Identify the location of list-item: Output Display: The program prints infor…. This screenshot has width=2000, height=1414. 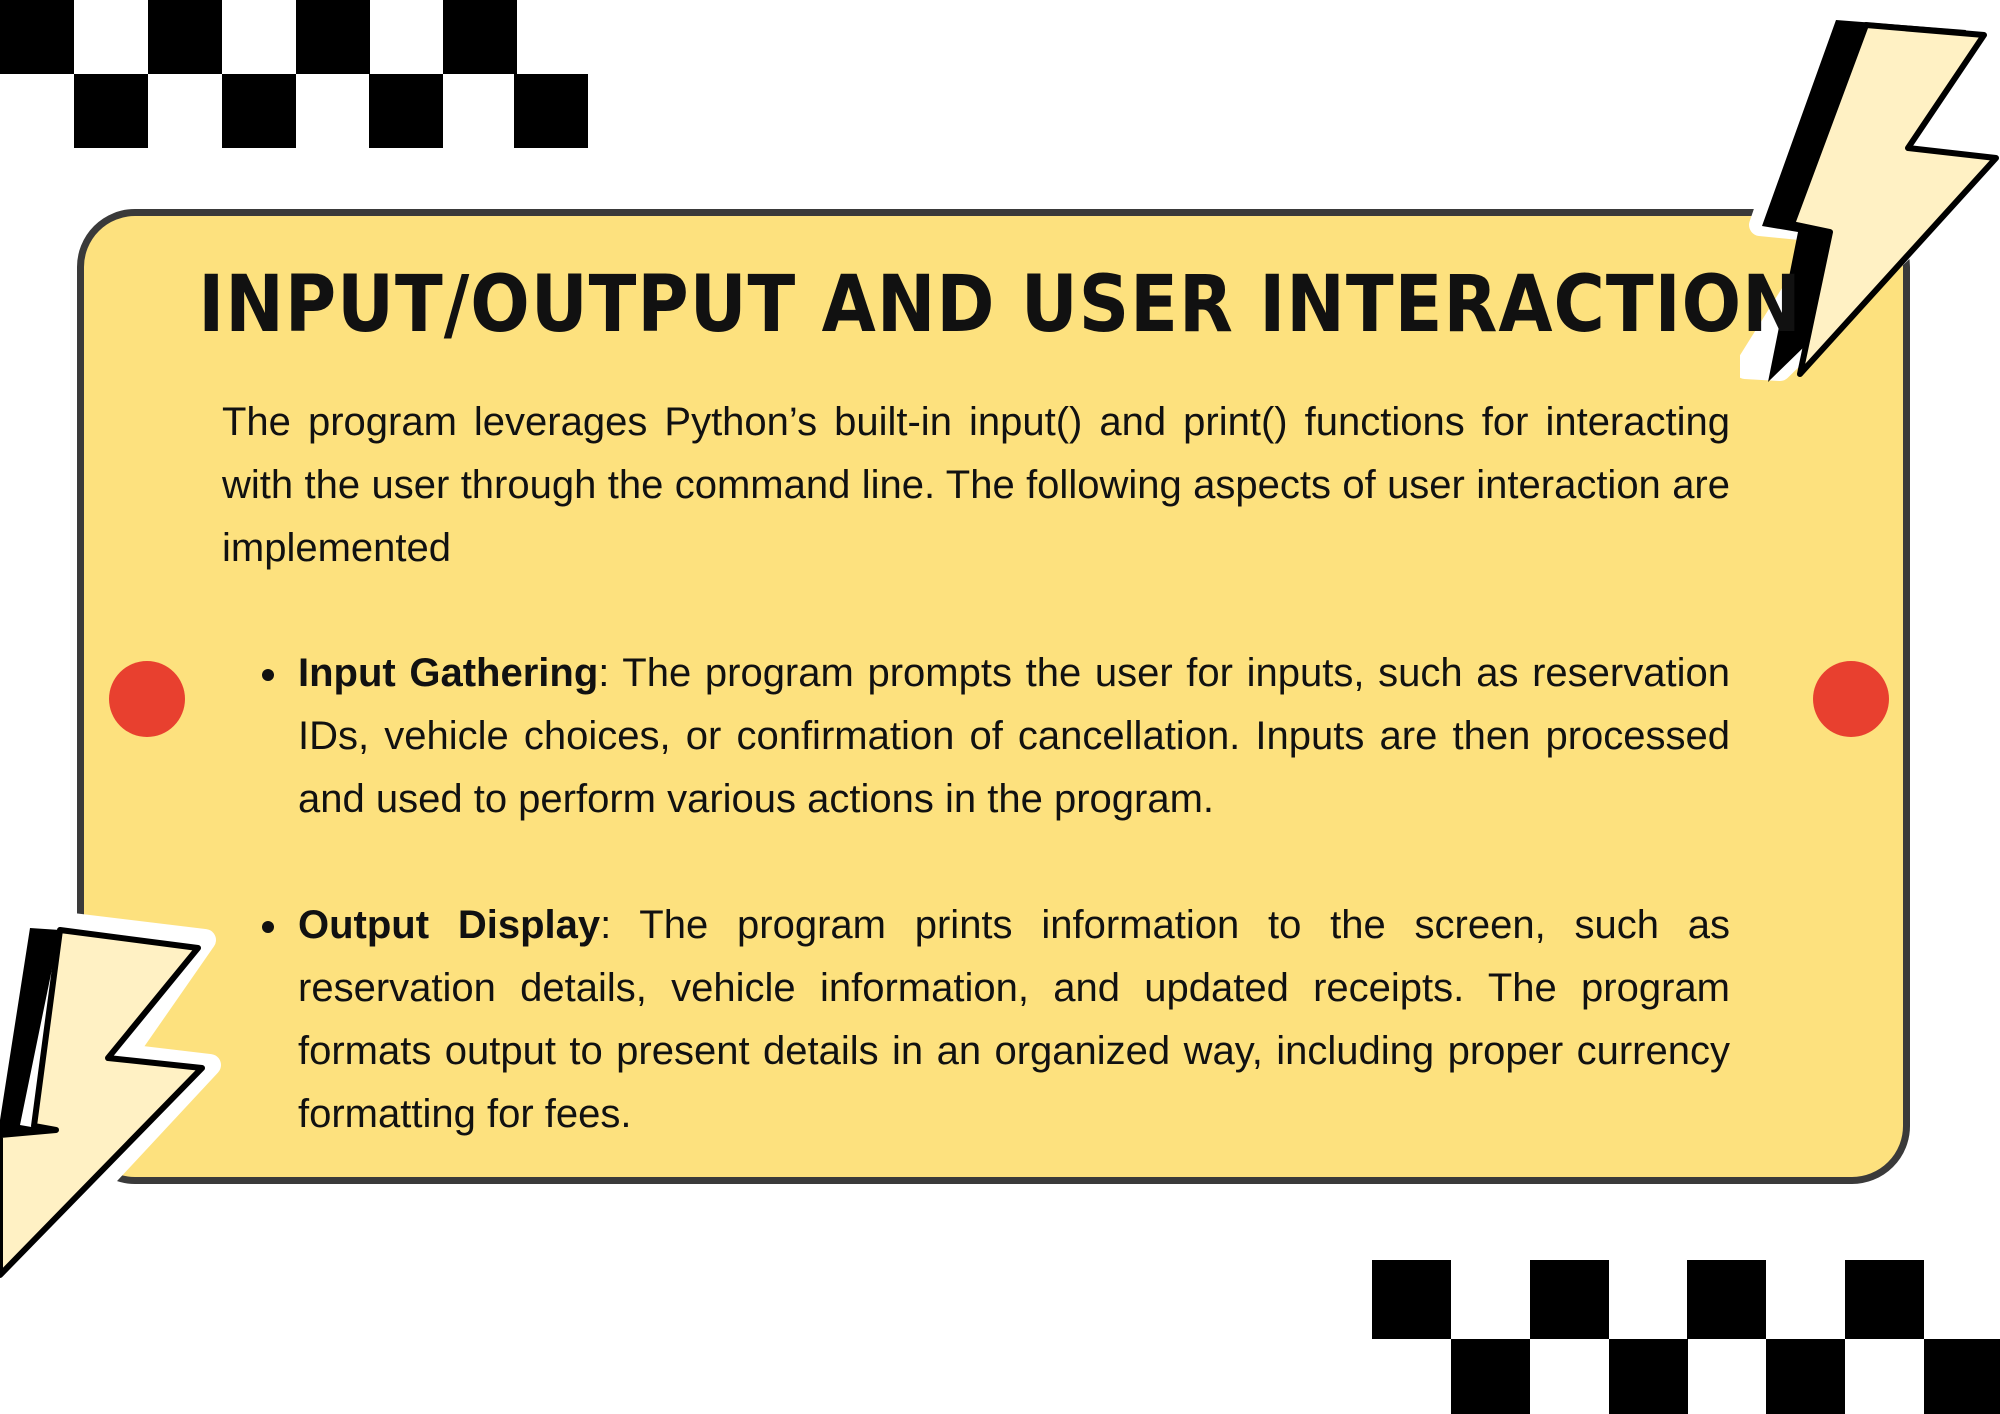
(996, 1020).